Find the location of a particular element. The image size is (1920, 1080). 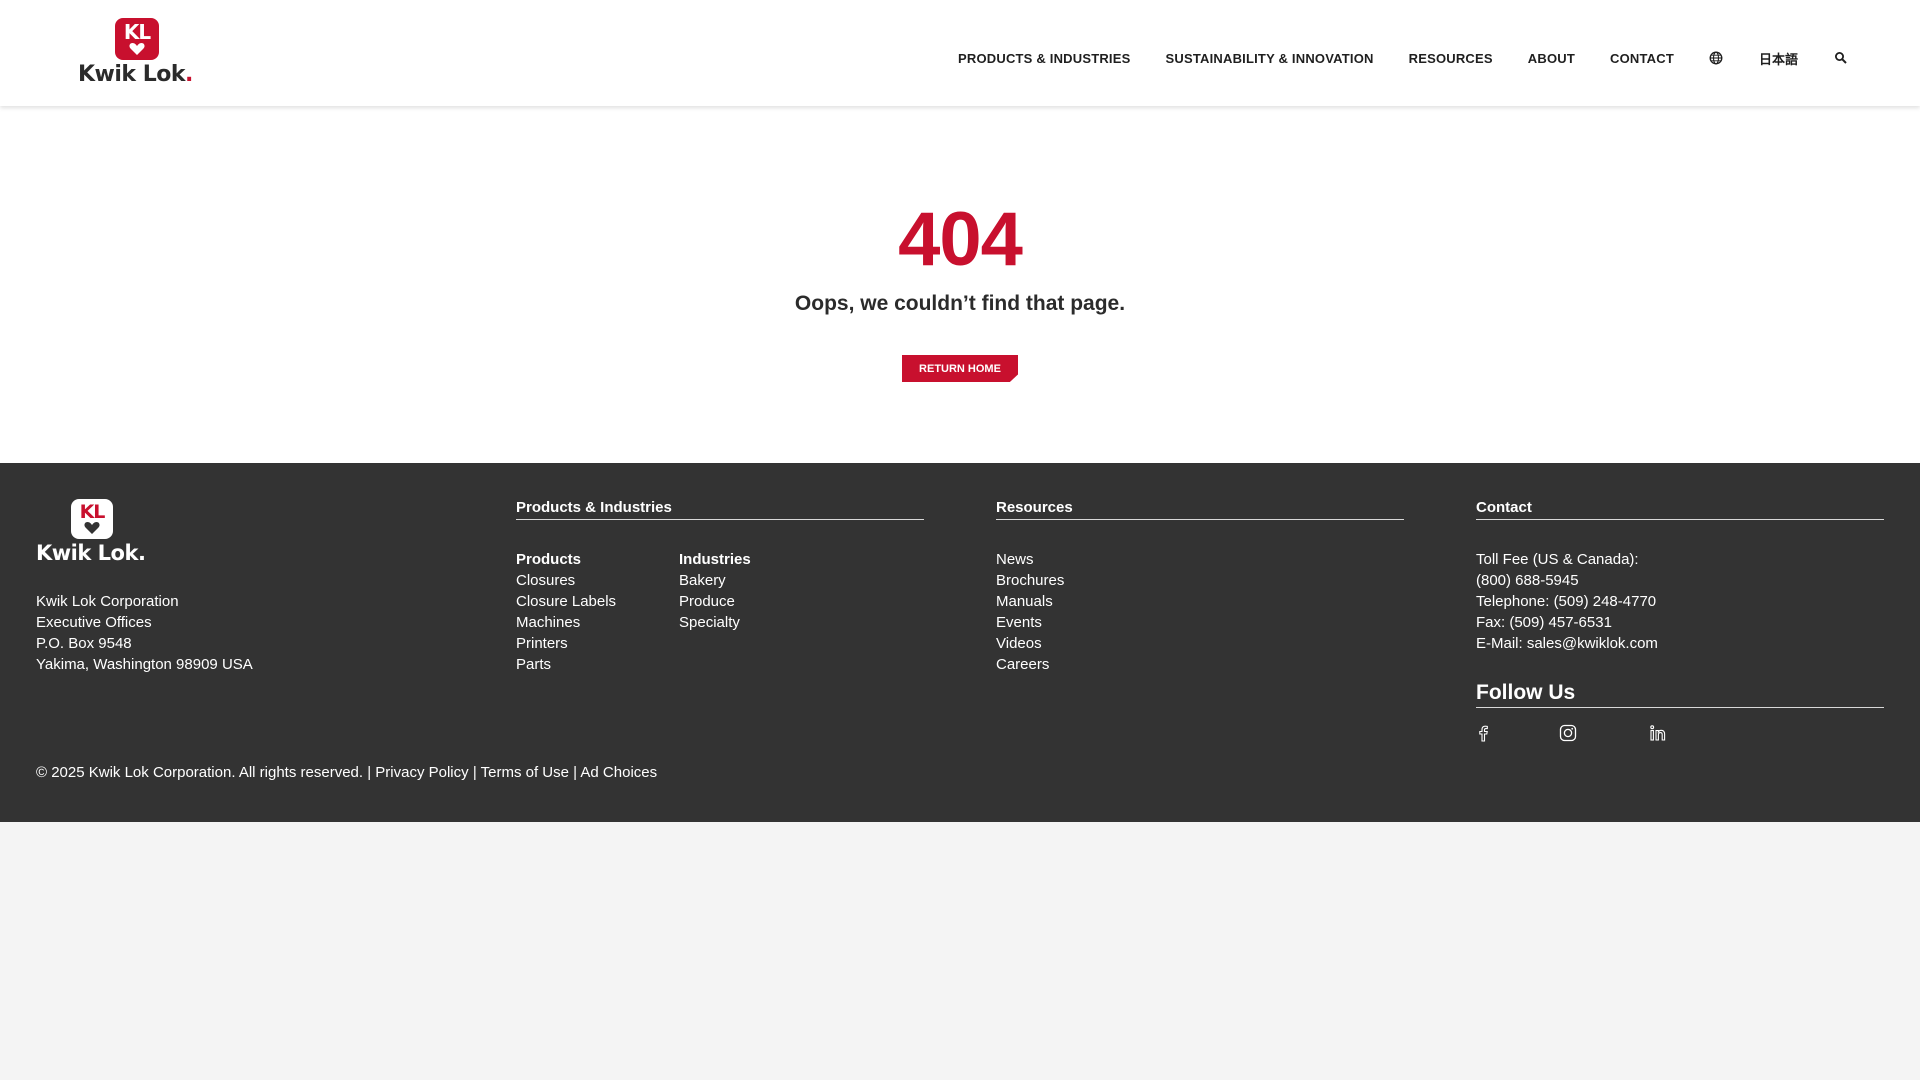

contact-toll-free-label: Toll Fee (US & Canada): is located at coordinates (1557, 559).